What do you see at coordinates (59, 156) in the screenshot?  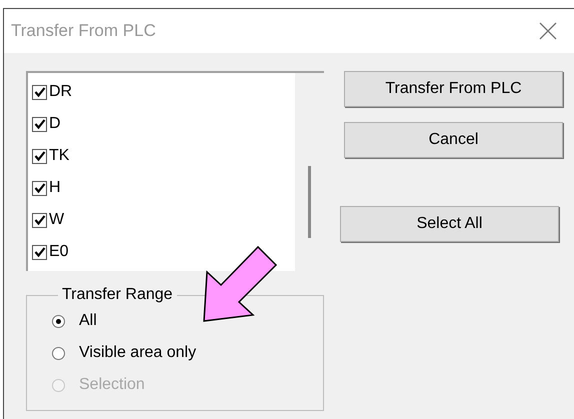 I see `list-item-label: TK` at bounding box center [59, 156].